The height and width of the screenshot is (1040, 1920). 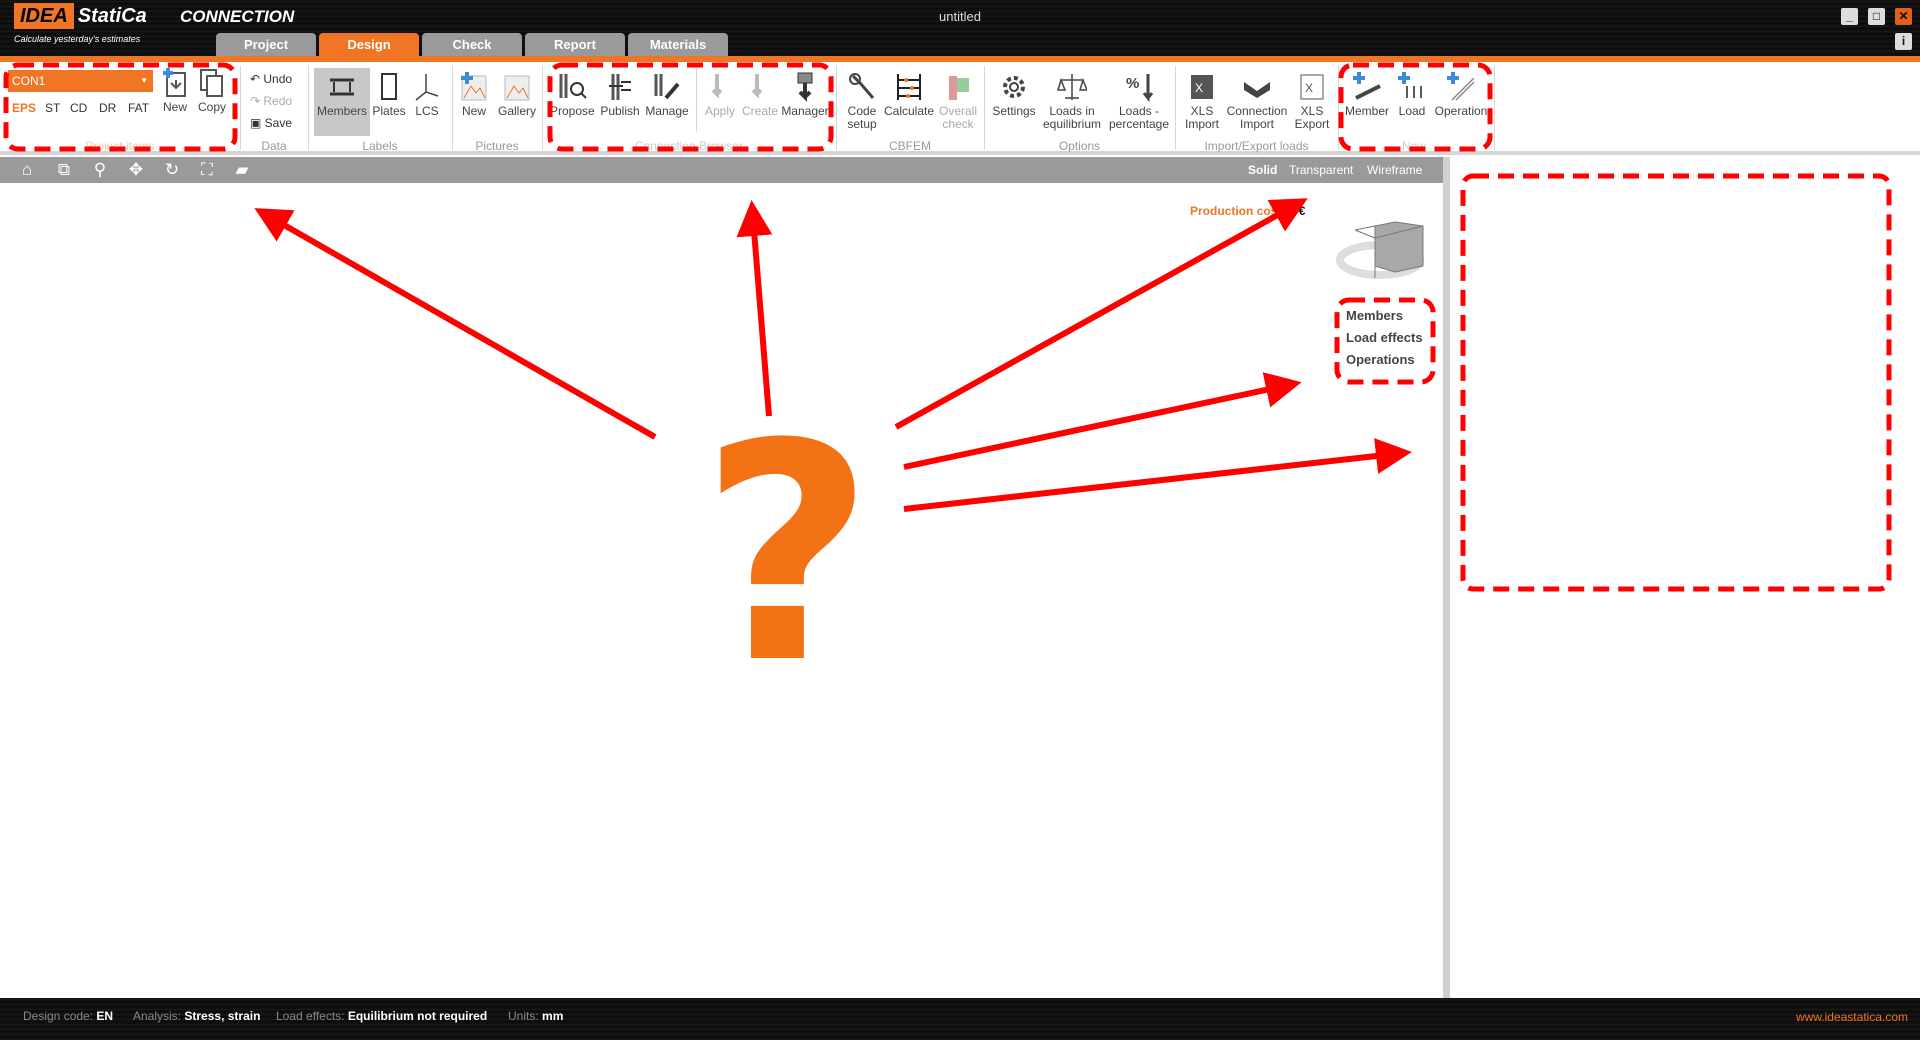 I want to click on excel-icon: X, so click(x=1202, y=87).